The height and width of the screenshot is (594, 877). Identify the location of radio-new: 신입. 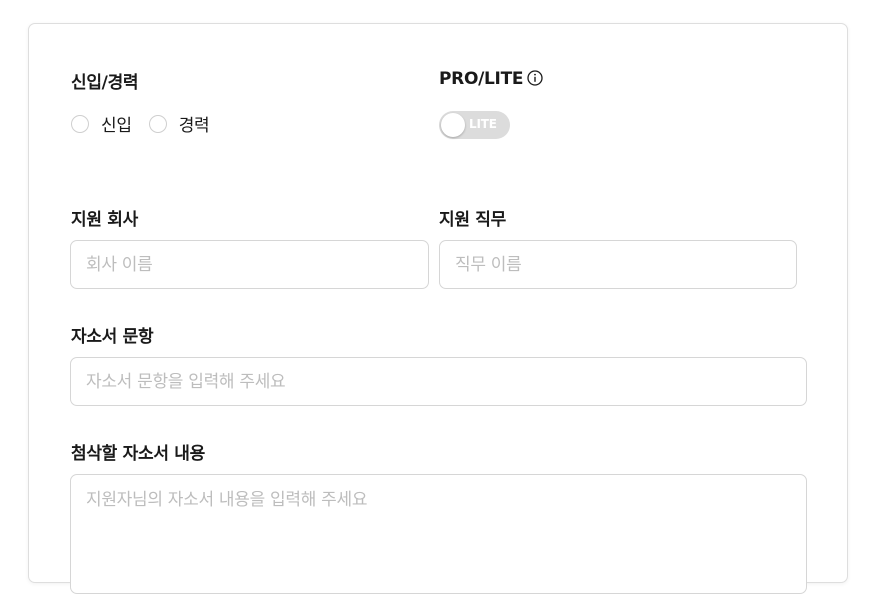
(101, 123).